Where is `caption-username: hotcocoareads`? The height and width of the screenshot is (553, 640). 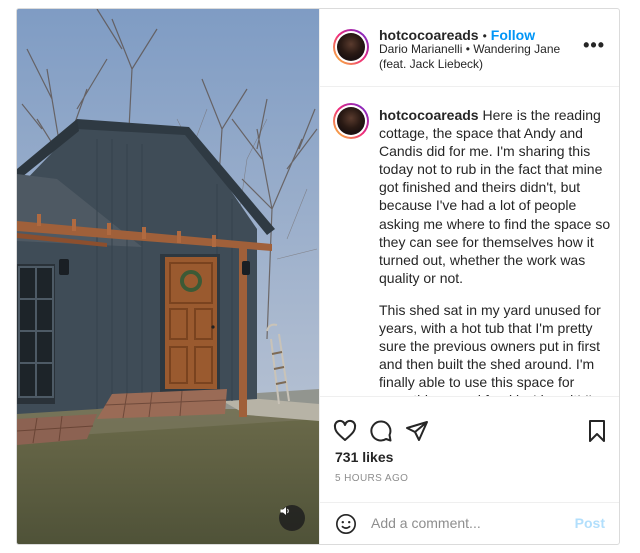
caption-username: hotcocoareads is located at coordinates (429, 115).